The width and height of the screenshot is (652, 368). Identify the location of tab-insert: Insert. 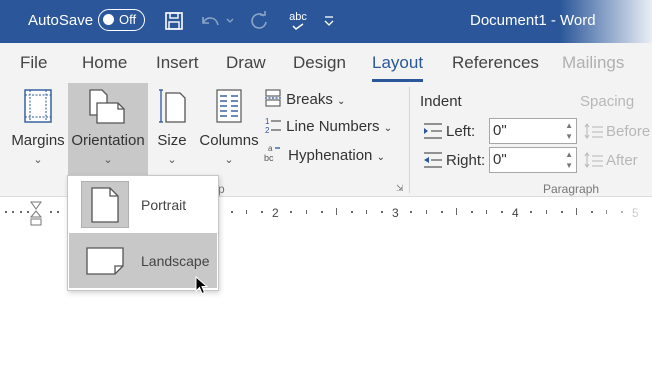
(177, 63).